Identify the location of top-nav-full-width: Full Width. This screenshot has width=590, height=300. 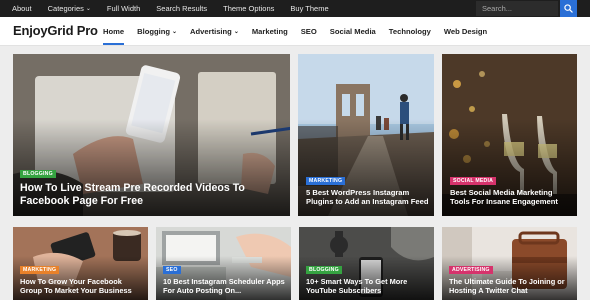
(123, 8).